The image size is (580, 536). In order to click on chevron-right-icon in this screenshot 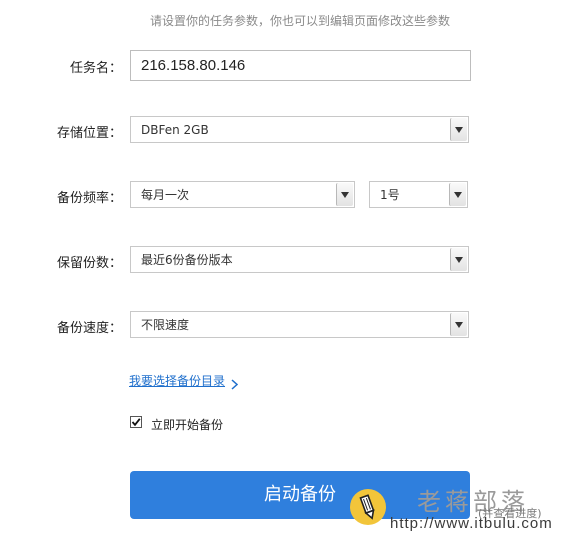, I will do `click(235, 384)`.